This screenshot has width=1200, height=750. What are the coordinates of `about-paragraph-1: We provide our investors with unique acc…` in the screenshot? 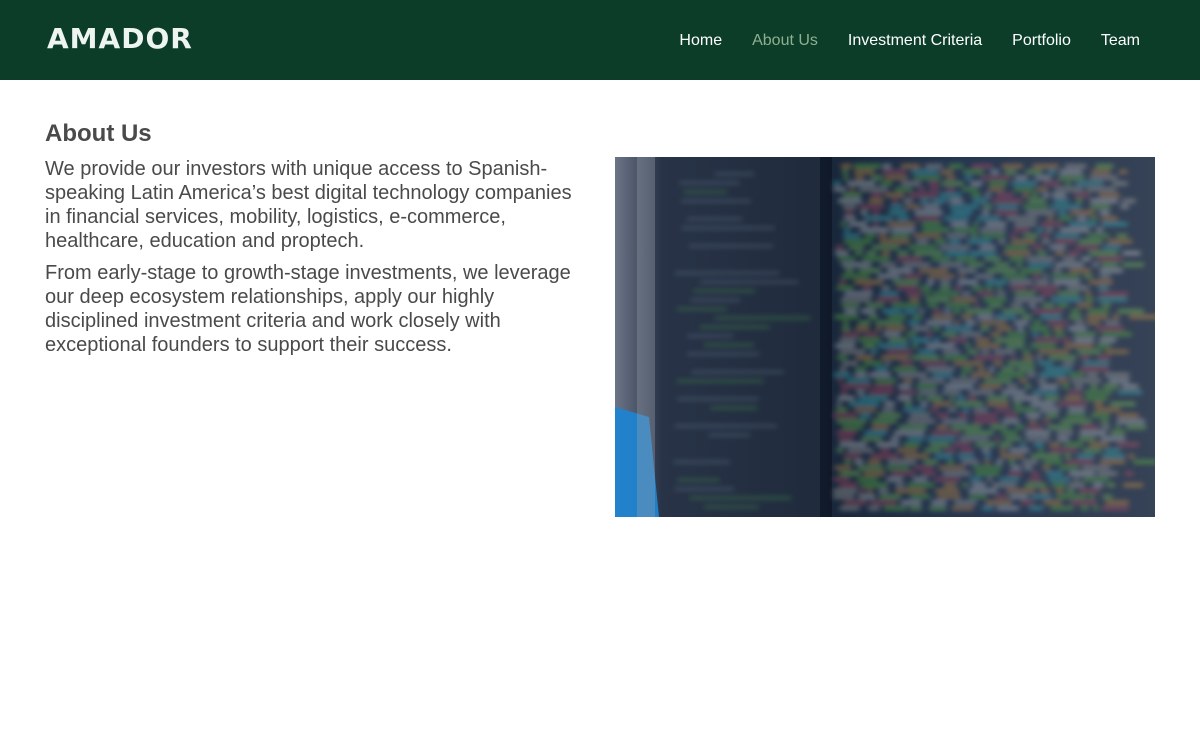 It's located at (308, 205).